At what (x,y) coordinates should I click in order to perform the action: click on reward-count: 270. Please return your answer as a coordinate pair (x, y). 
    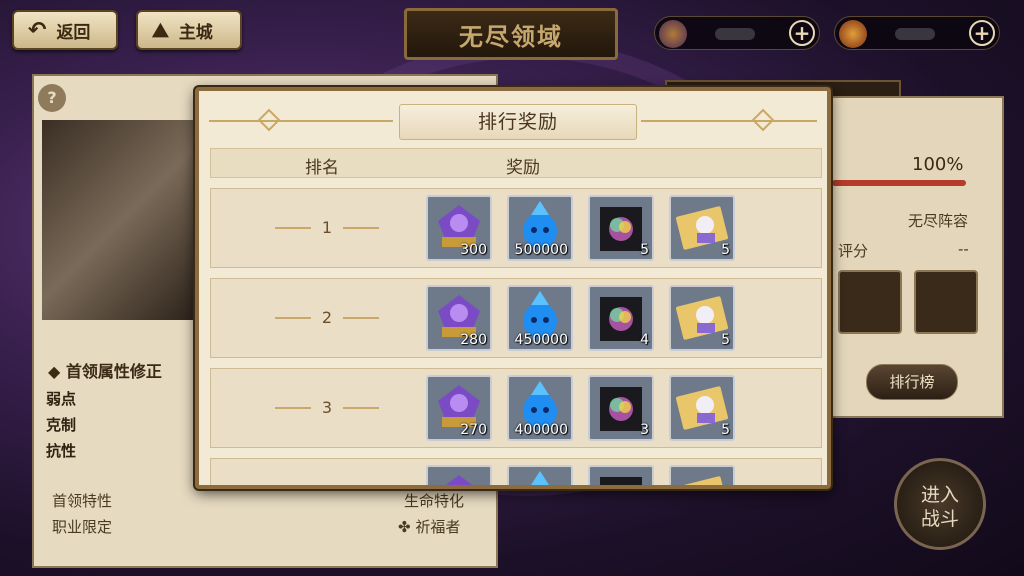
    Looking at the image, I should click on (473, 430).